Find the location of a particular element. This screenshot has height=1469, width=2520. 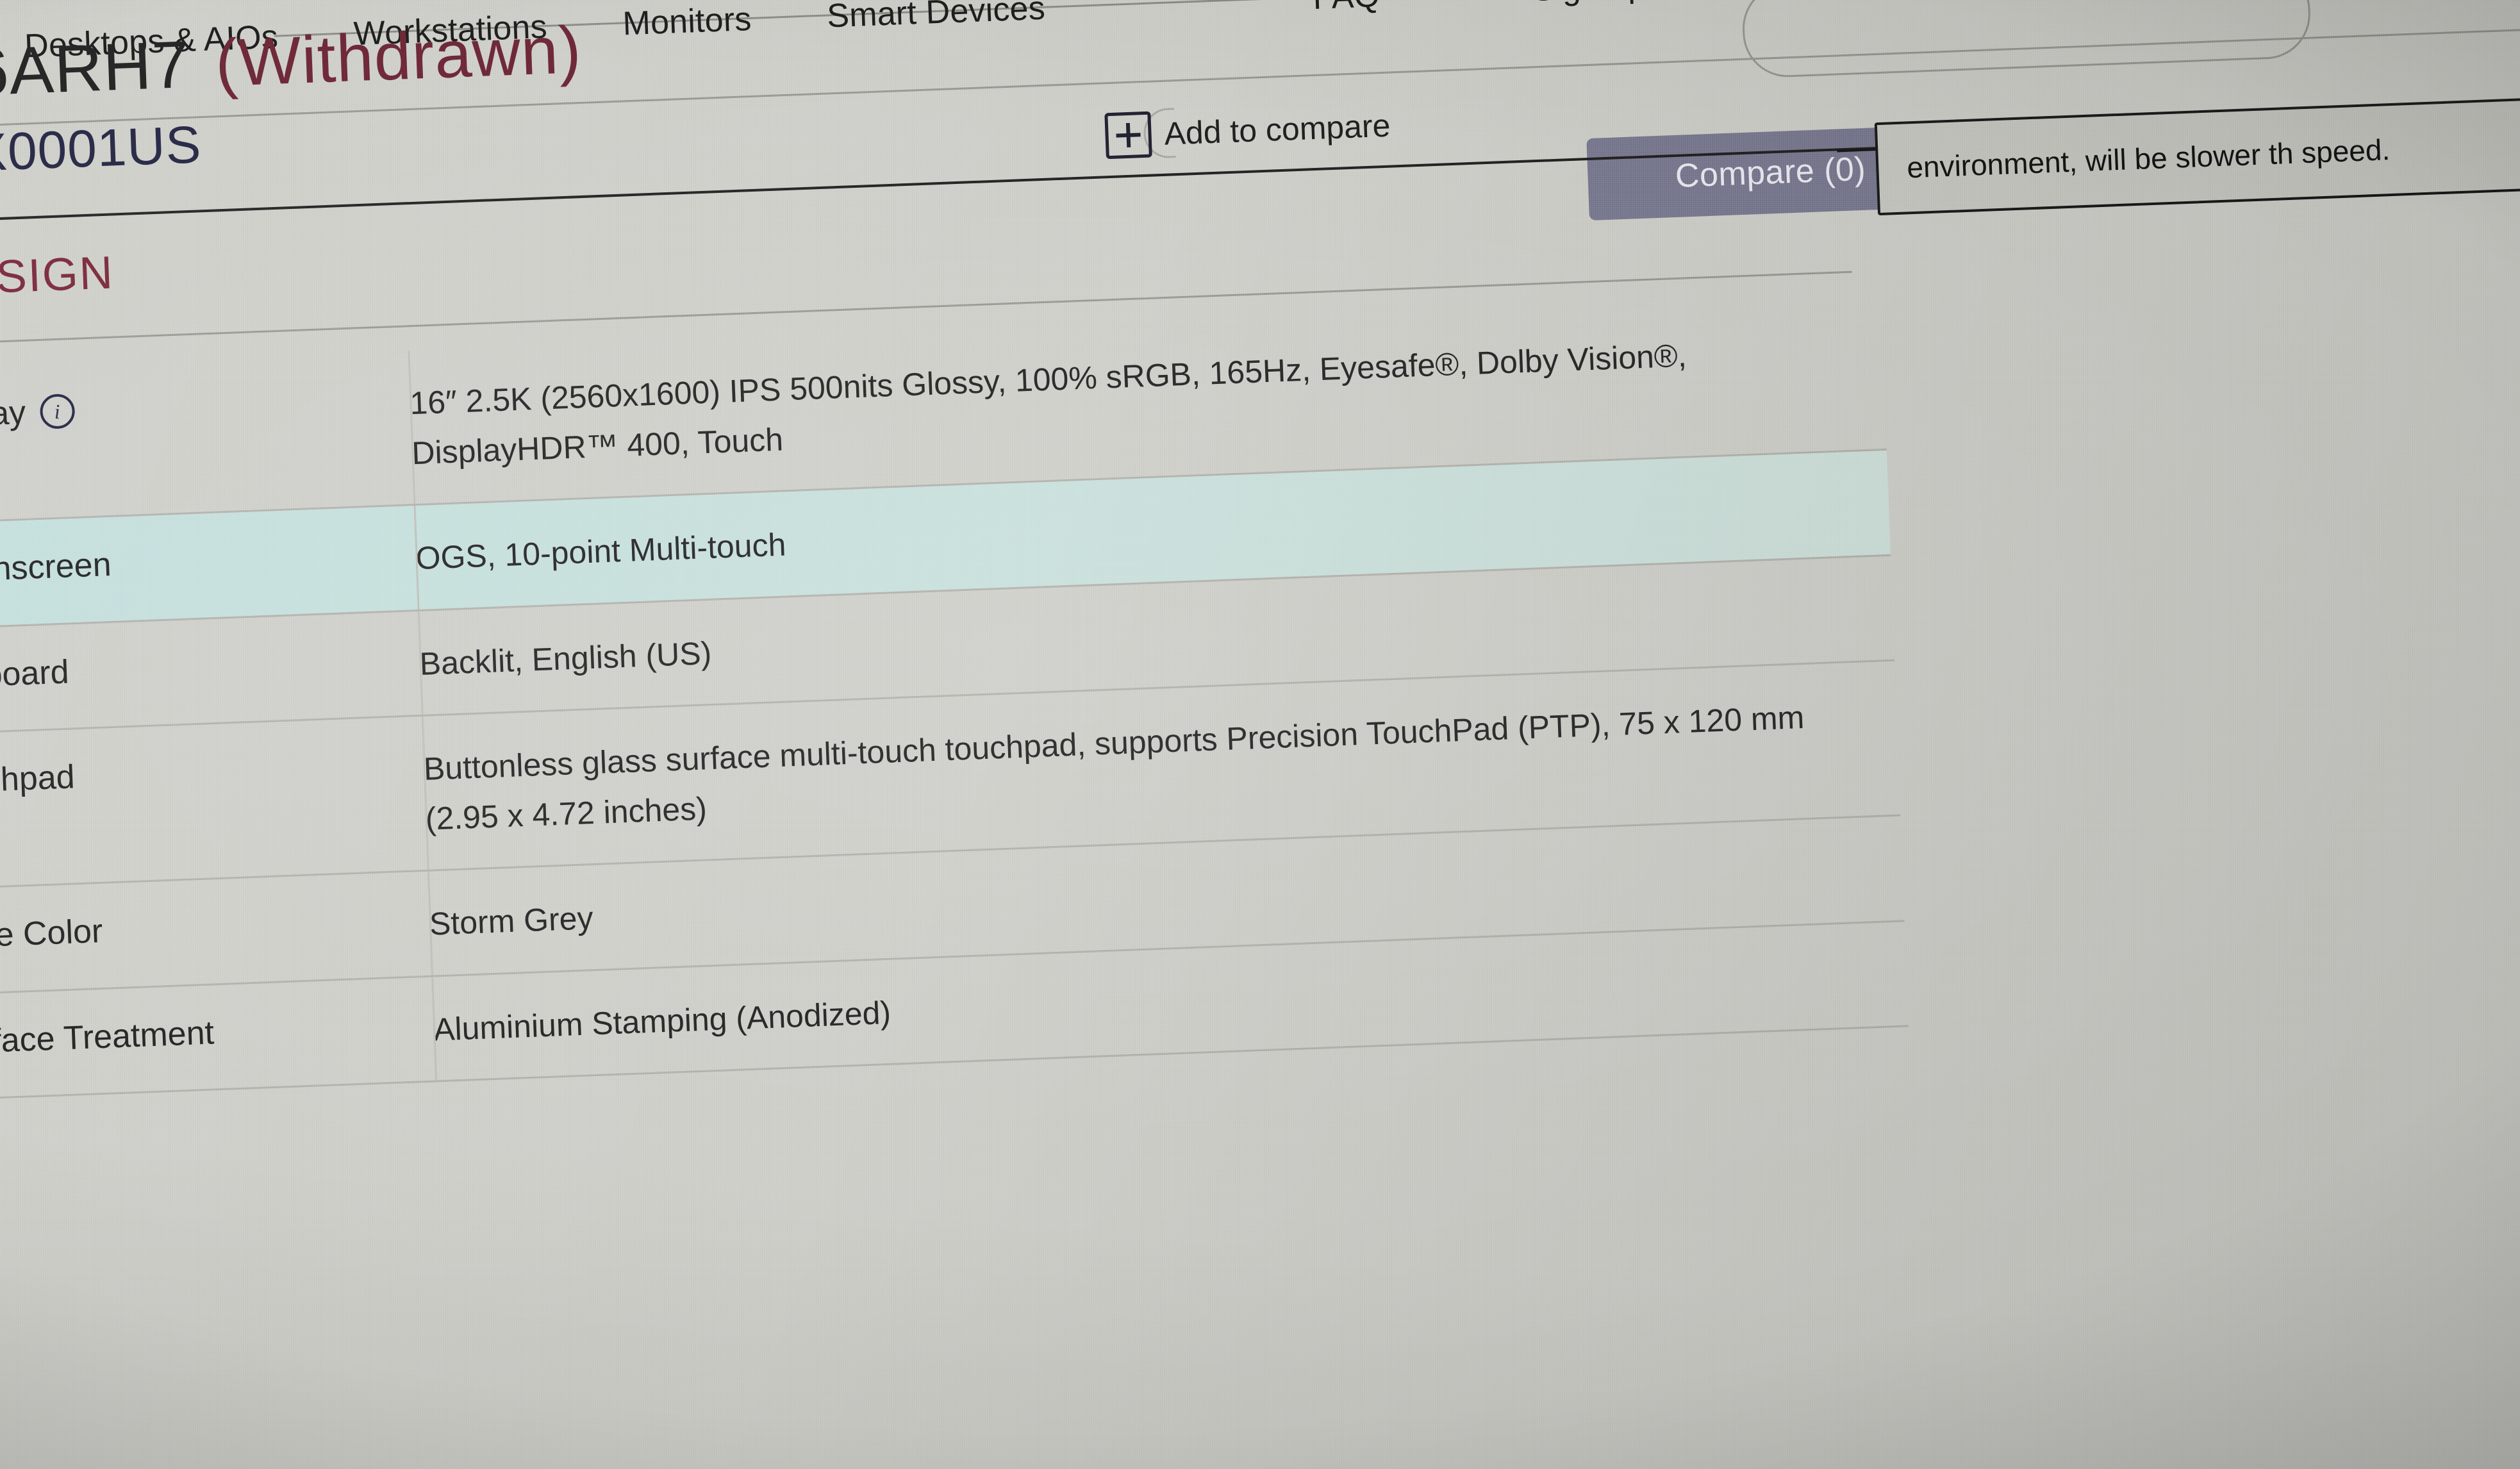

section-title-design: DESIGN is located at coordinates (57, 276).